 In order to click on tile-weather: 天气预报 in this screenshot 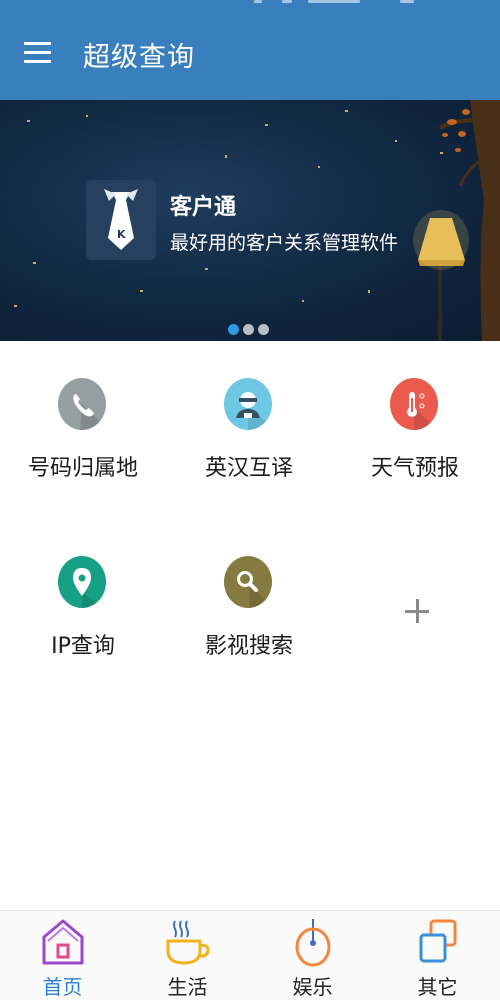, I will do `click(416, 448)`.